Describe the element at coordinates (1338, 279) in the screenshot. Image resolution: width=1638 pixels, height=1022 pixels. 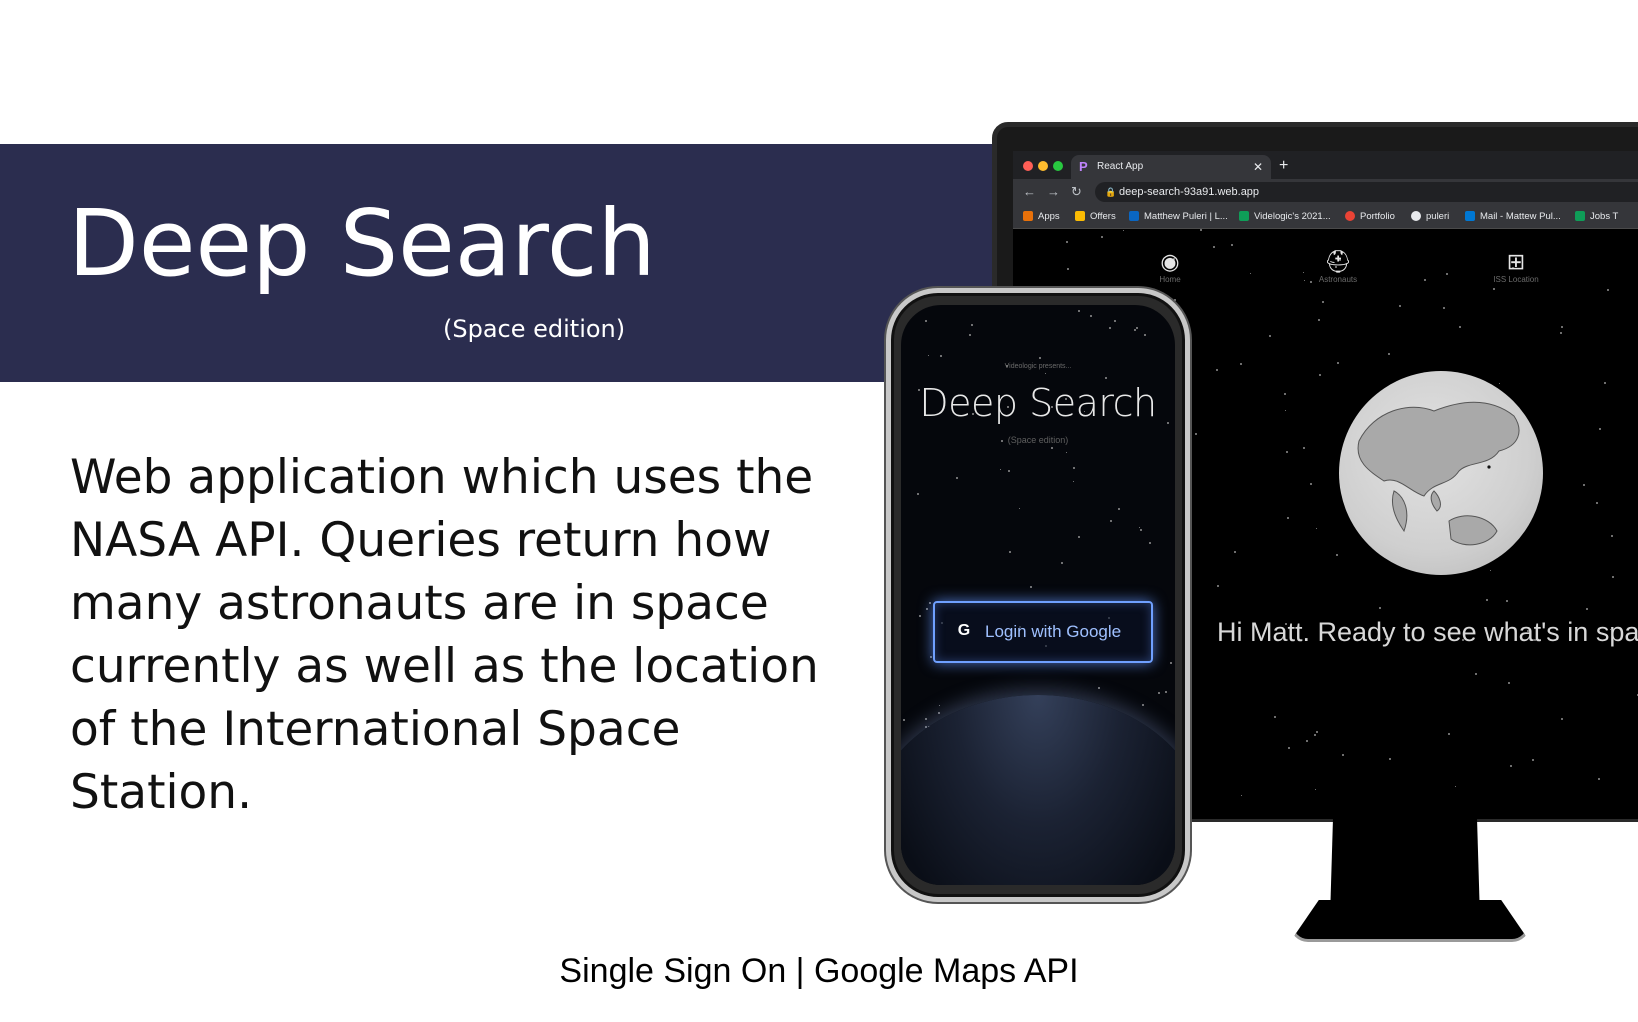
I see `nav-astronauts-label: Astronauts` at that location.